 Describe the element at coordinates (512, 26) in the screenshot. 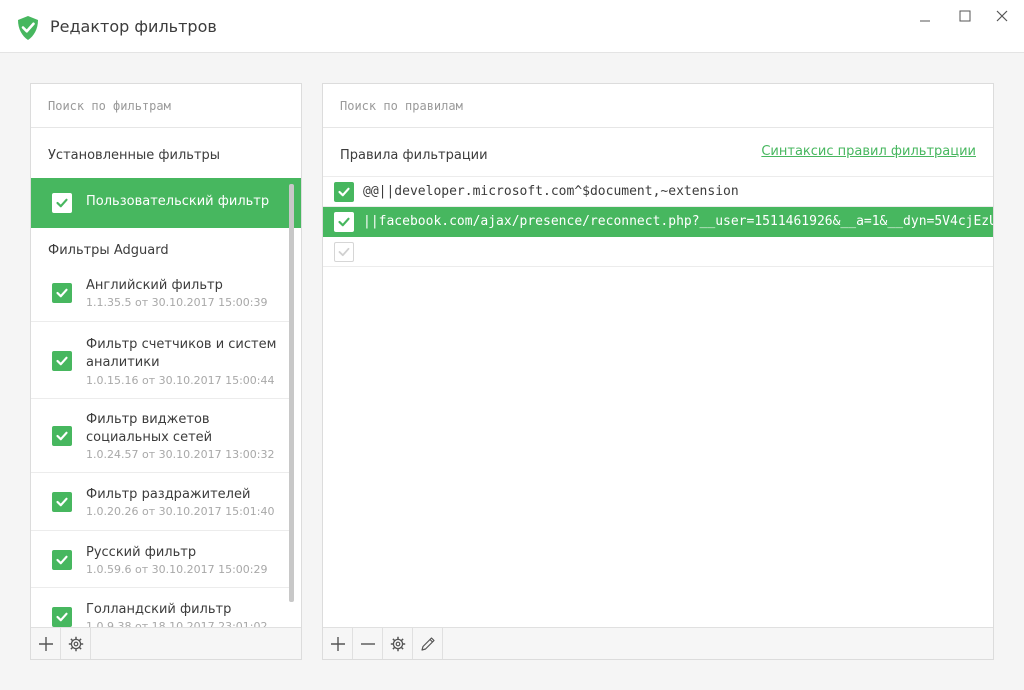

I see `title-bar: Редактор фильтров` at that location.